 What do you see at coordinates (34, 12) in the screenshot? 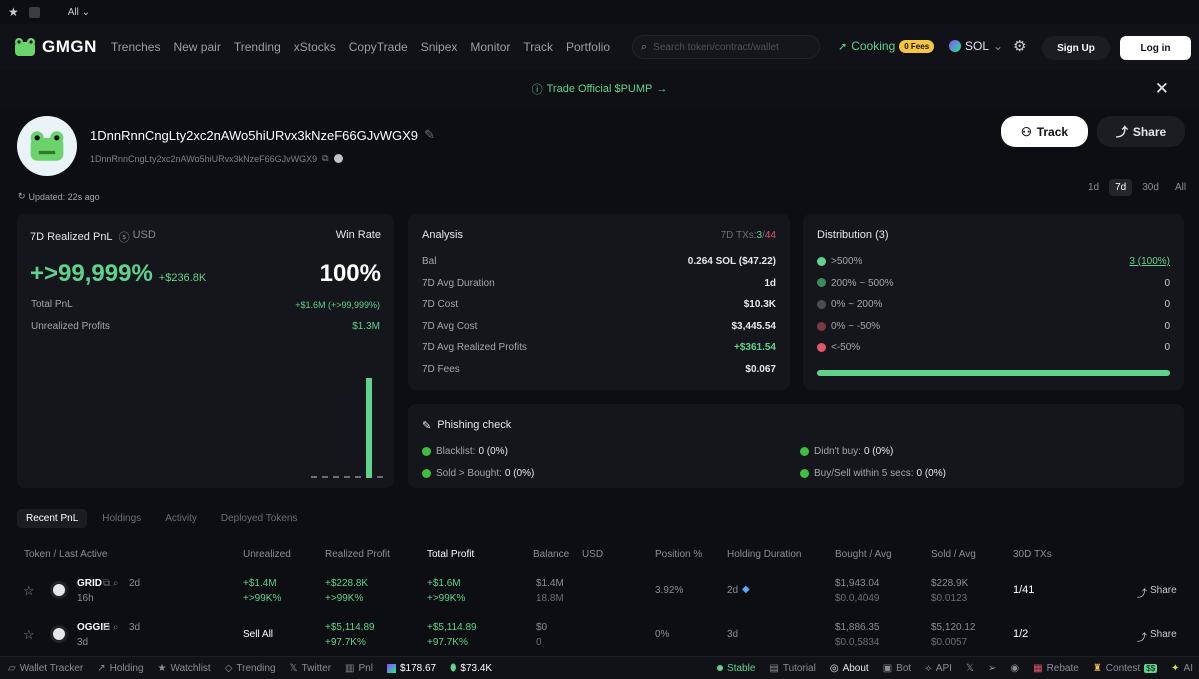
I see `window-icon` at bounding box center [34, 12].